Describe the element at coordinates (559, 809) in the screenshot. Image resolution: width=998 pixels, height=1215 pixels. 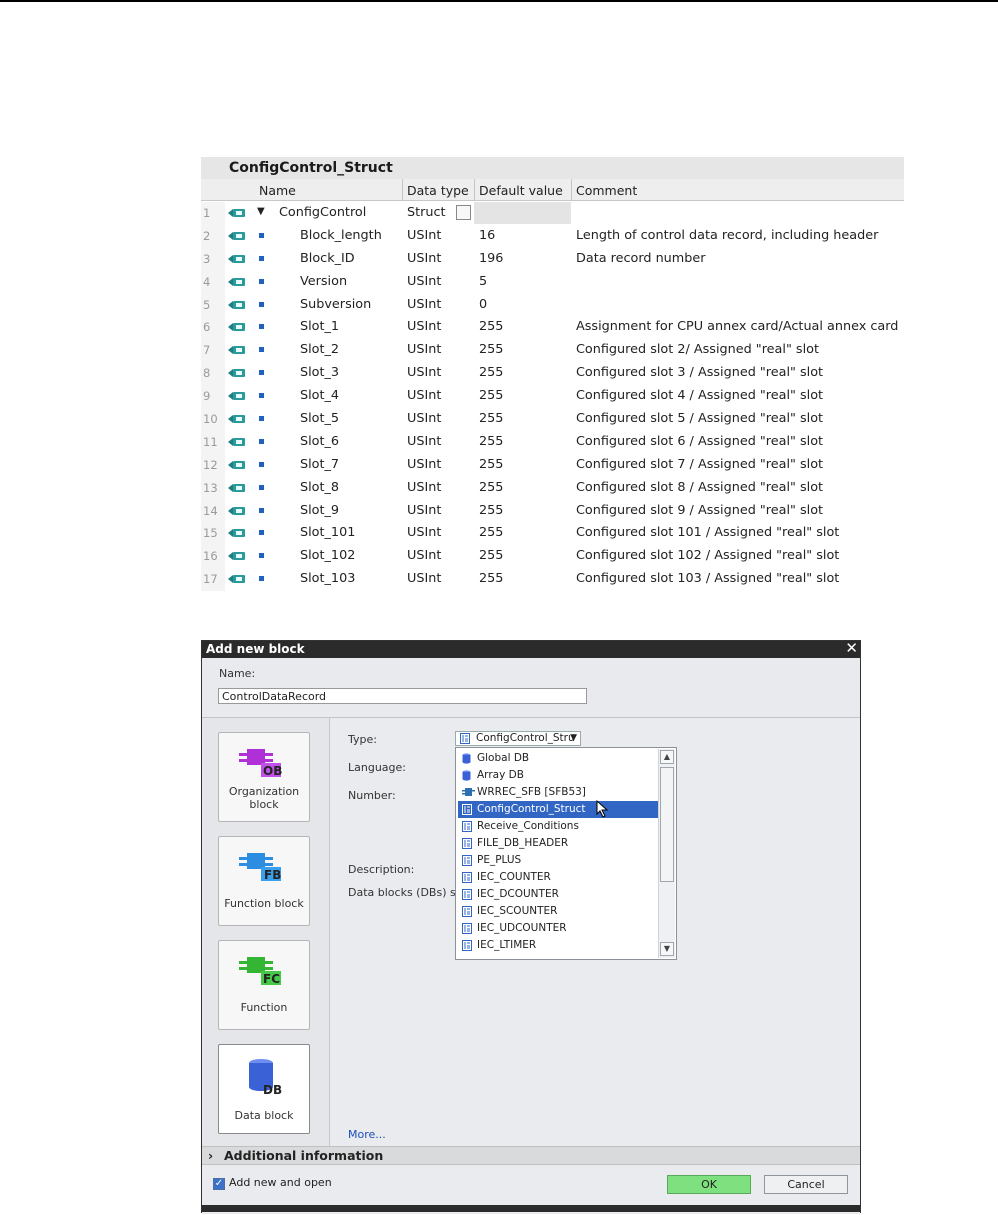
I see `dropdown-item: ConfigControl_Struct` at that location.